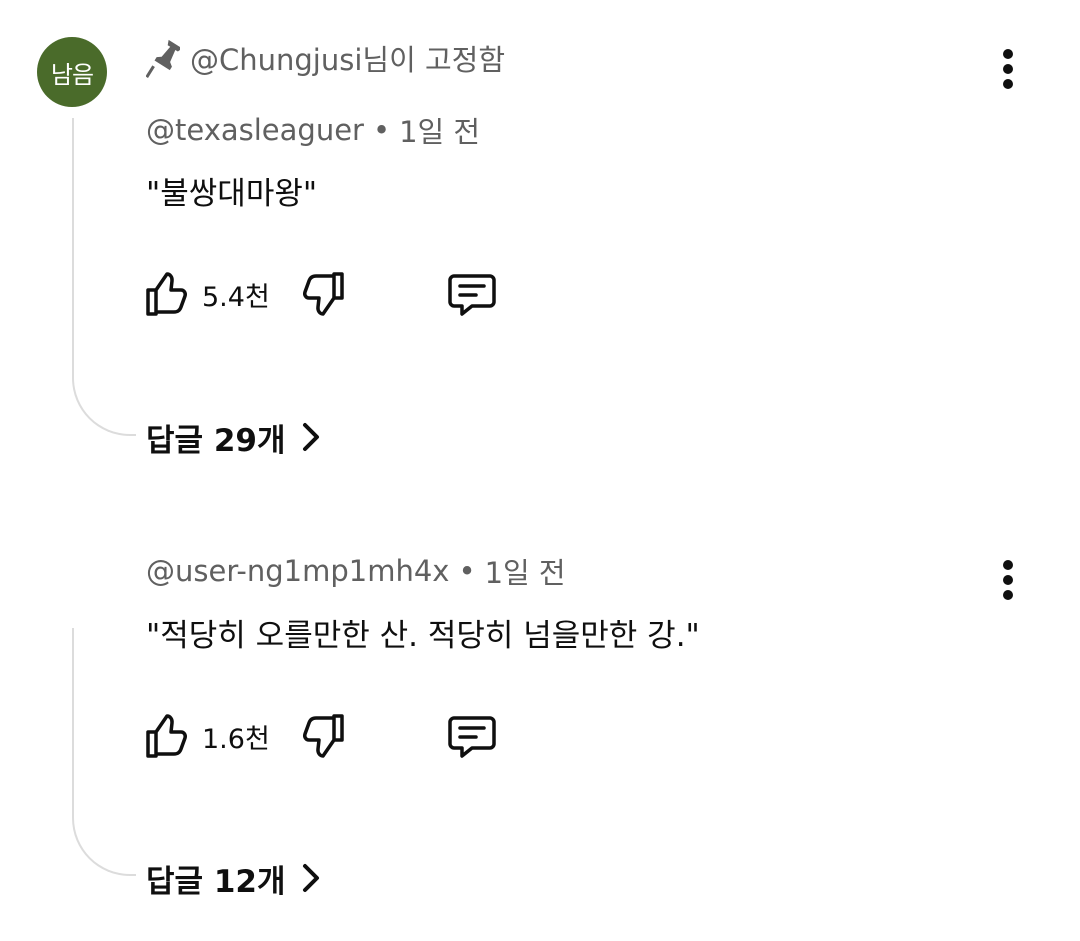 The height and width of the screenshot is (941, 1080). Describe the element at coordinates (164, 58) in the screenshot. I see `pin-icon` at that location.